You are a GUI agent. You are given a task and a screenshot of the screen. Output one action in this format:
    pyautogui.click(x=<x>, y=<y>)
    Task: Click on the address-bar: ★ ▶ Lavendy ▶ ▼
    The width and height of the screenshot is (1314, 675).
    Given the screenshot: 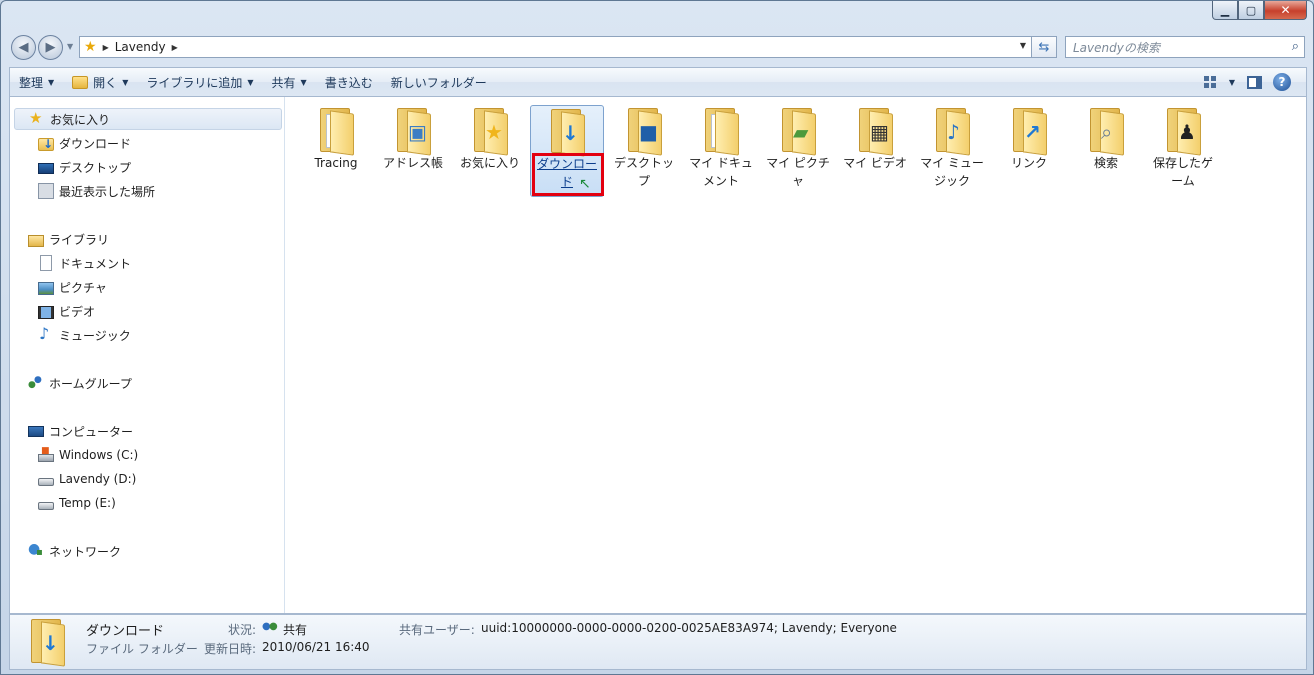 What is the action you would take?
    pyautogui.click(x=555, y=47)
    